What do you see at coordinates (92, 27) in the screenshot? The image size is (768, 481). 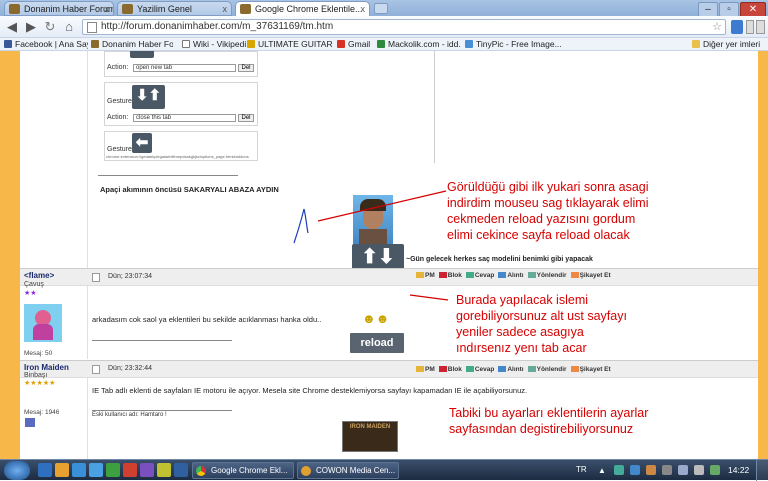 I see `page-icon` at bounding box center [92, 27].